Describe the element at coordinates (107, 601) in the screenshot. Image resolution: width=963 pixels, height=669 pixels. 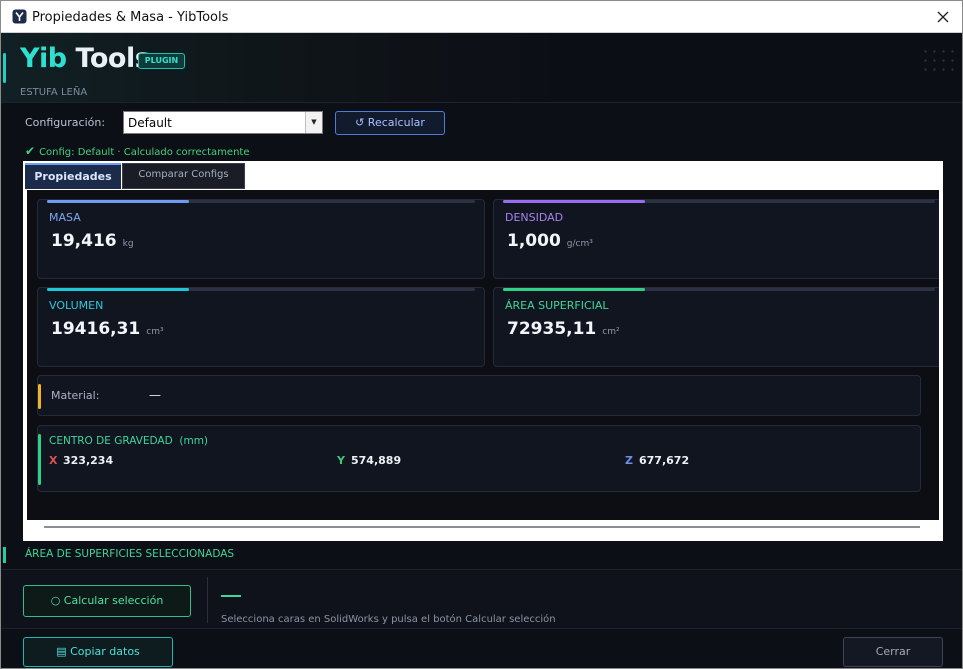
I see `calcular-seleccion-button: ○ Calcular selección` at that location.